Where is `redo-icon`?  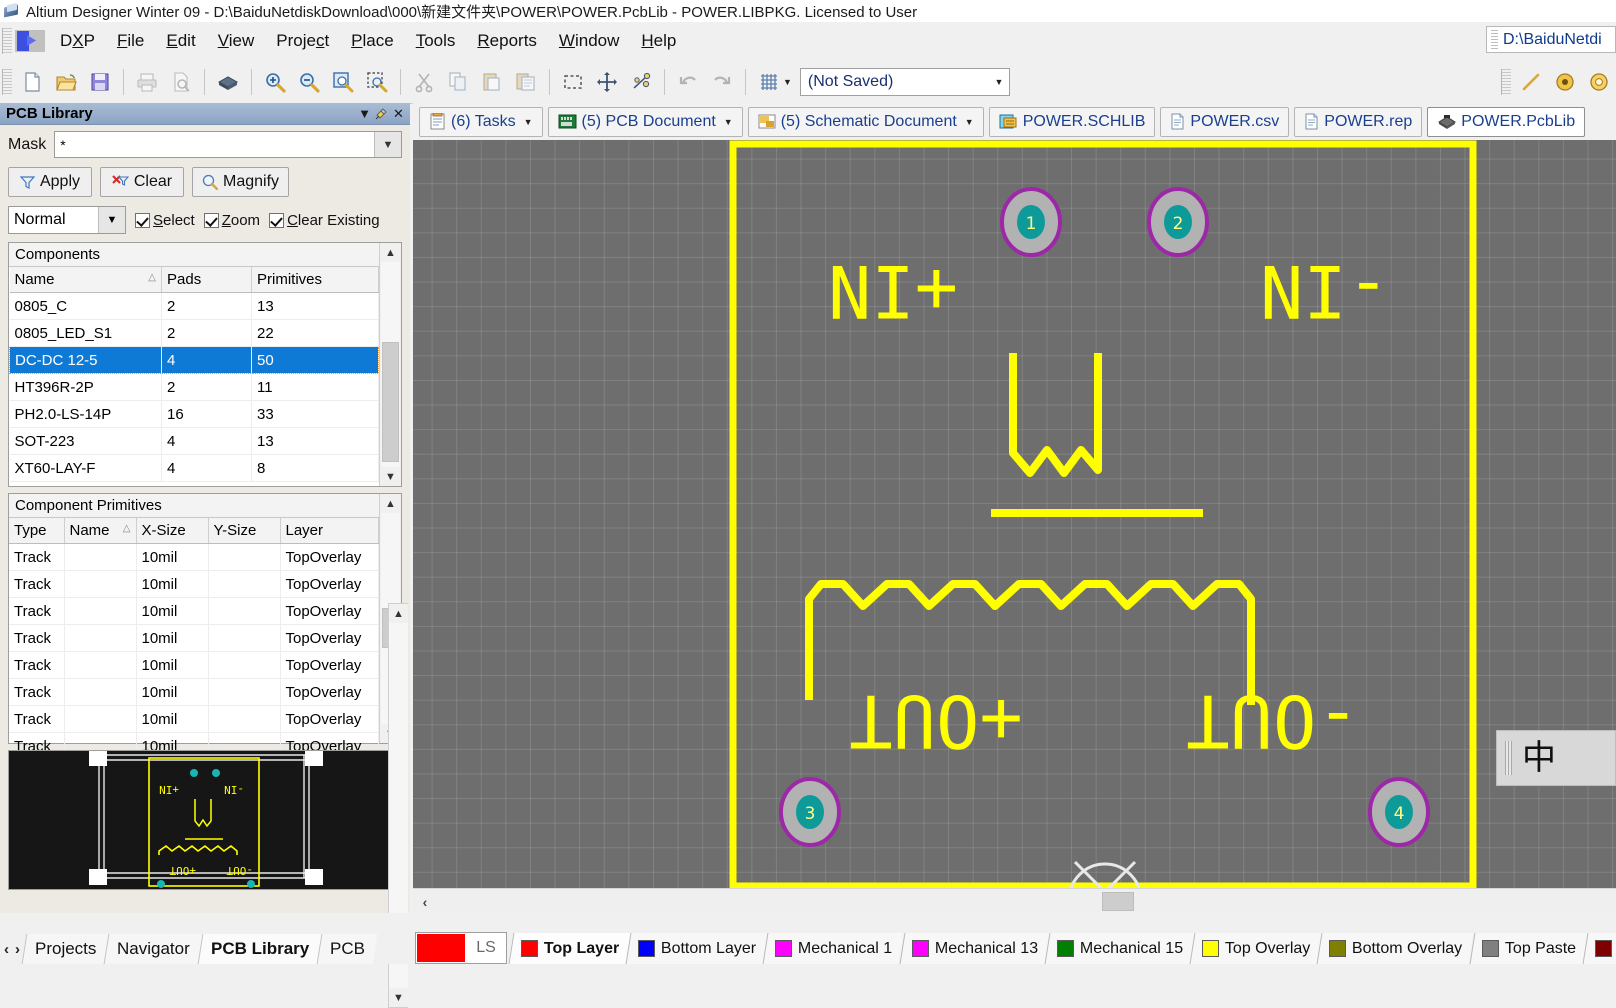
redo-icon is located at coordinates (722, 82).